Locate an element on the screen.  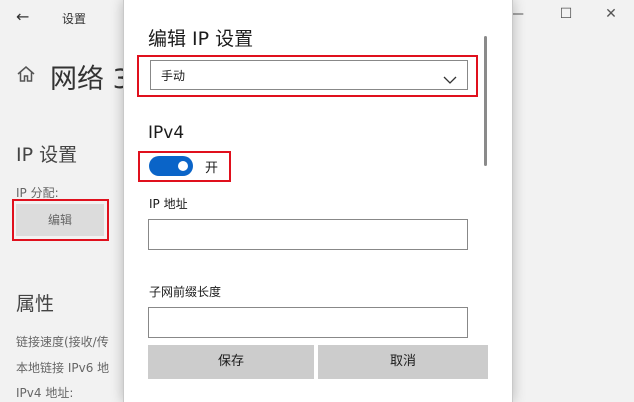
save-button: 保存 is located at coordinates (231, 362).